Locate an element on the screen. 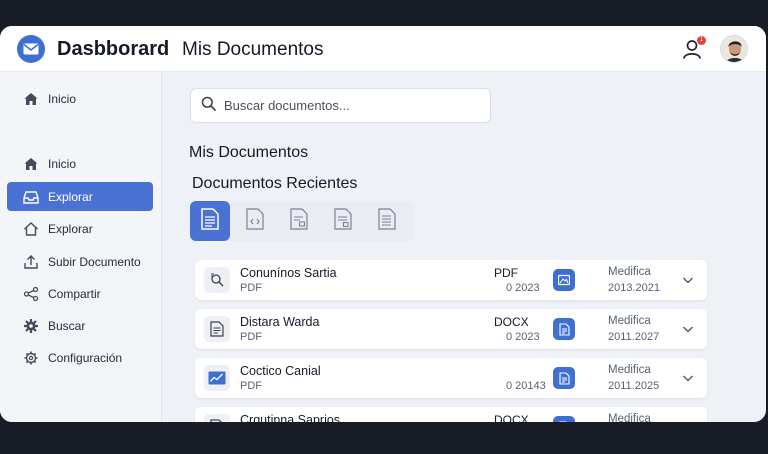 This screenshot has height=454, width=768. modified-date: 2013.2021 is located at coordinates (634, 288).